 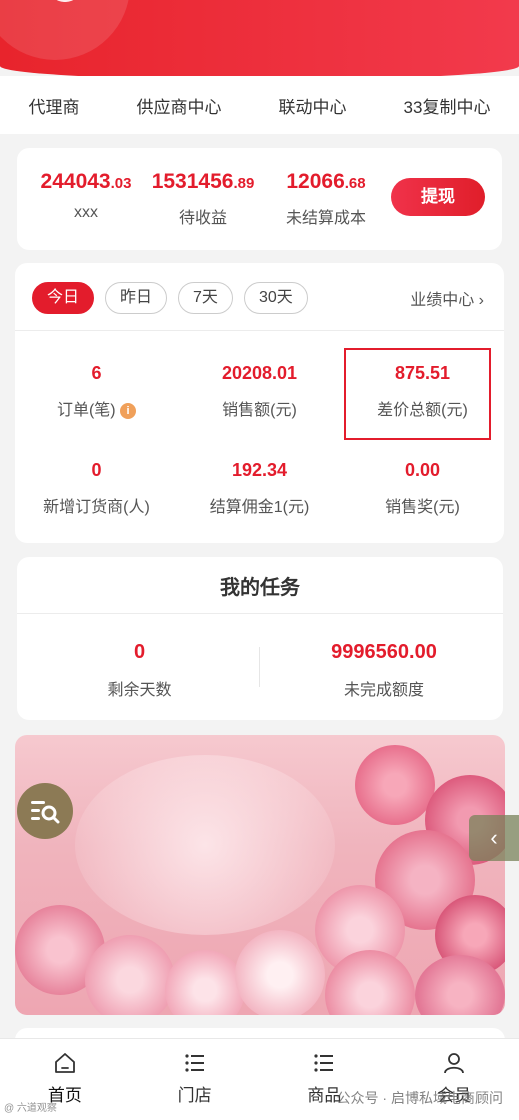 I want to click on task-label: 剩余天数, so click(x=139, y=690).